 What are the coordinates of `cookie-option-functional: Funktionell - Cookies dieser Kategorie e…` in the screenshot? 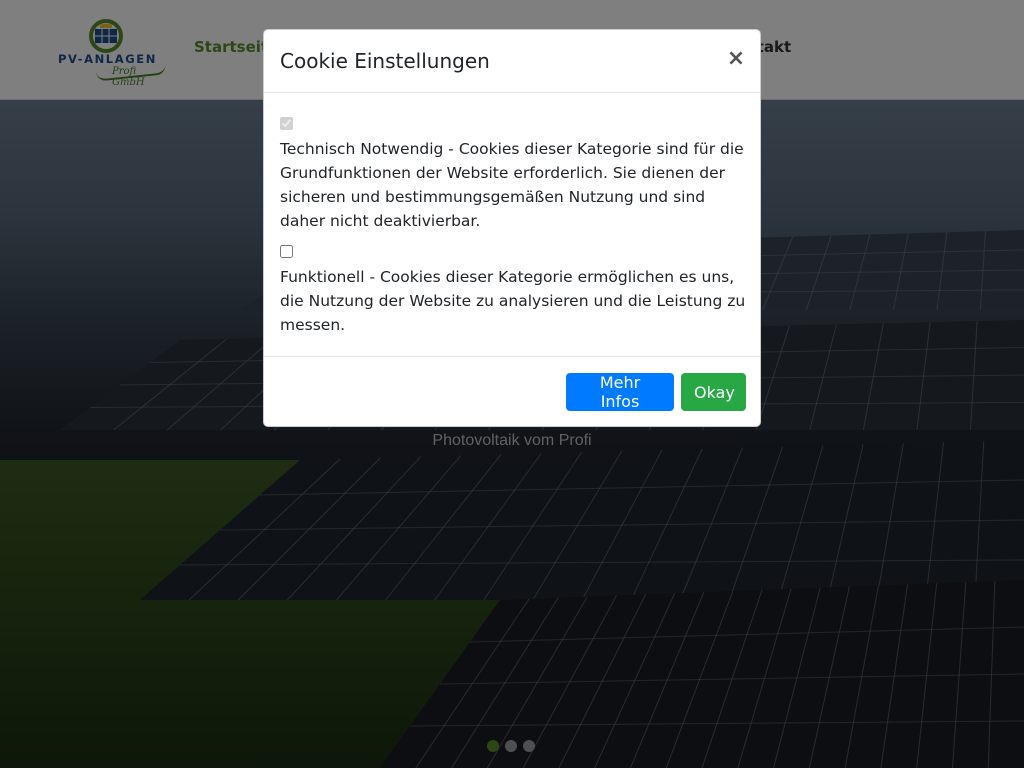 It's located at (513, 289).